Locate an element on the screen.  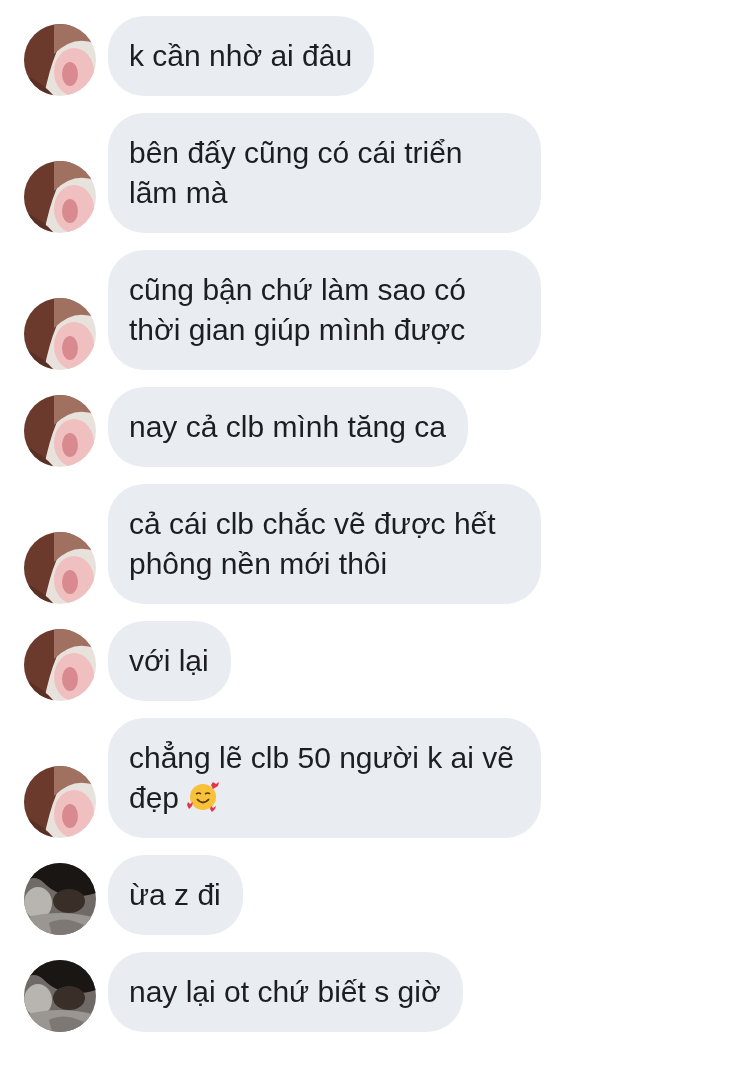
smiling-face-with-hearts-icon is located at coordinates (203, 796).